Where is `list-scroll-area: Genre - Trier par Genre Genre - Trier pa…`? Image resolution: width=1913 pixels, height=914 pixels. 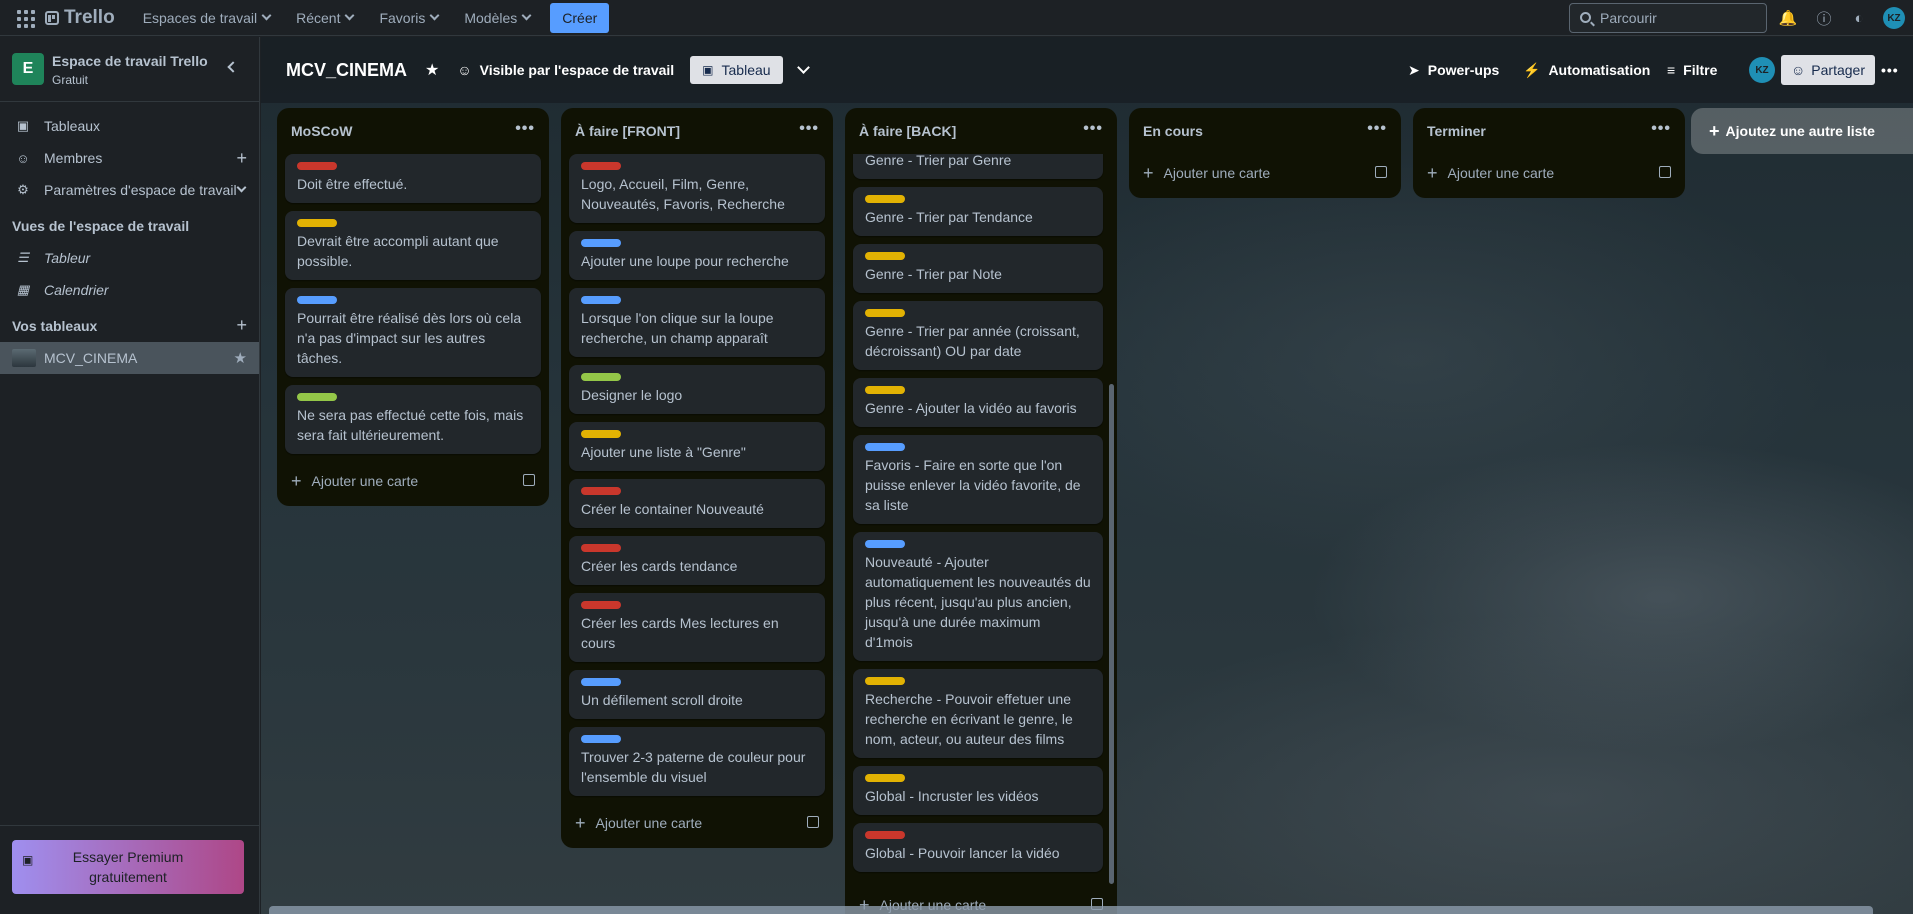 list-scroll-area: Genre - Trier par Genre Genre - Trier pa… is located at coordinates (981, 520).